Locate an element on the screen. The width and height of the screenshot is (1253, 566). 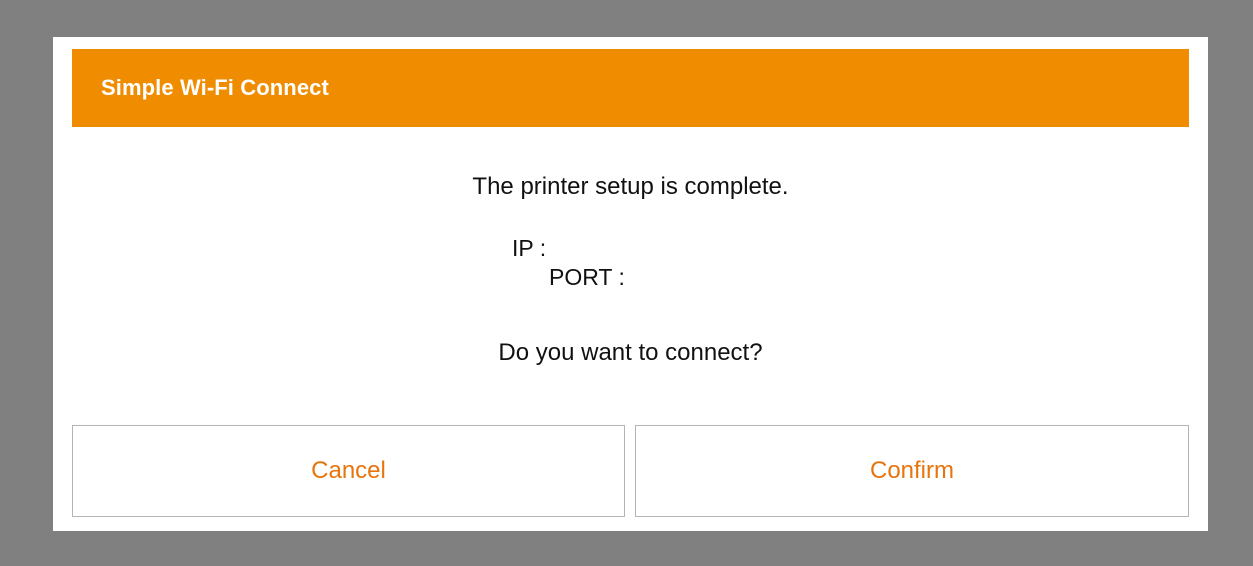
dialog-title: Simple Wi-Fi Connect is located at coordinates (215, 87).